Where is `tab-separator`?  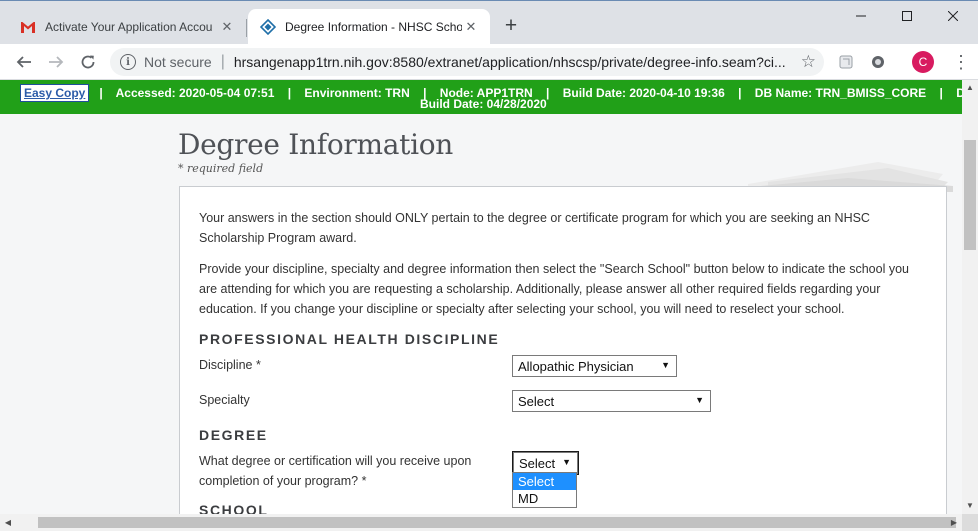
tab-separator is located at coordinates (246, 28).